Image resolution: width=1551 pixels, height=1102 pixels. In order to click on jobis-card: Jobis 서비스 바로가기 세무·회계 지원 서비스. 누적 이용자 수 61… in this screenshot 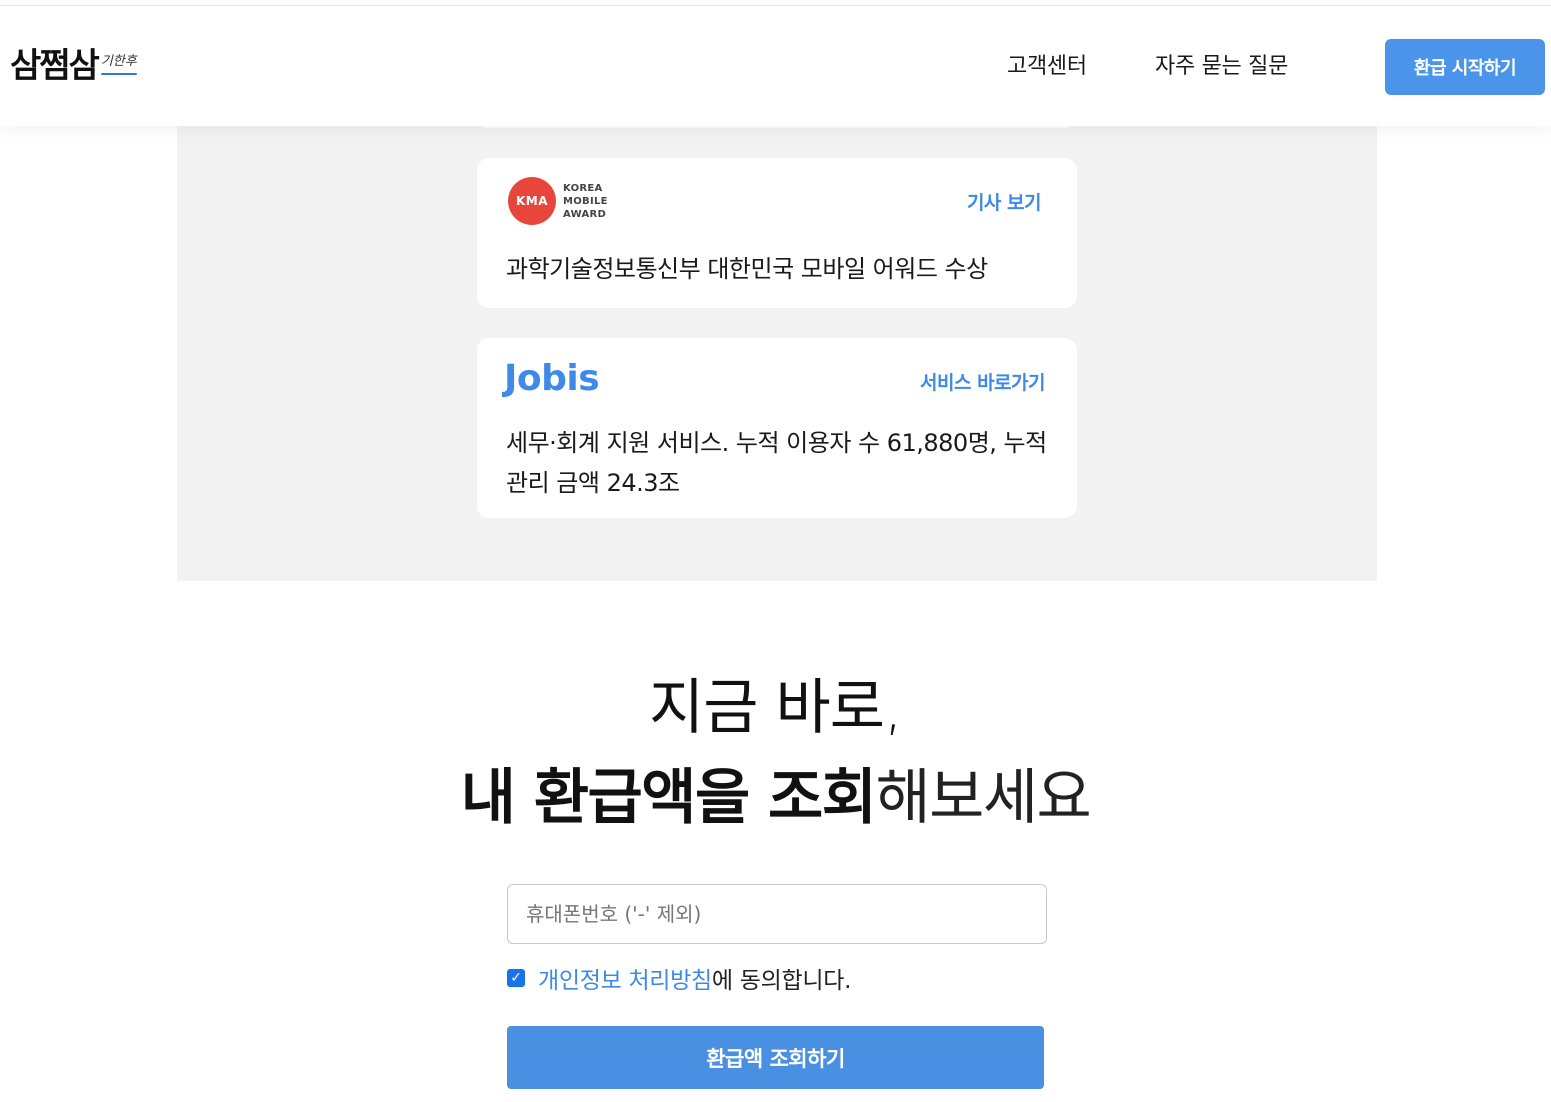, I will do `click(777, 428)`.